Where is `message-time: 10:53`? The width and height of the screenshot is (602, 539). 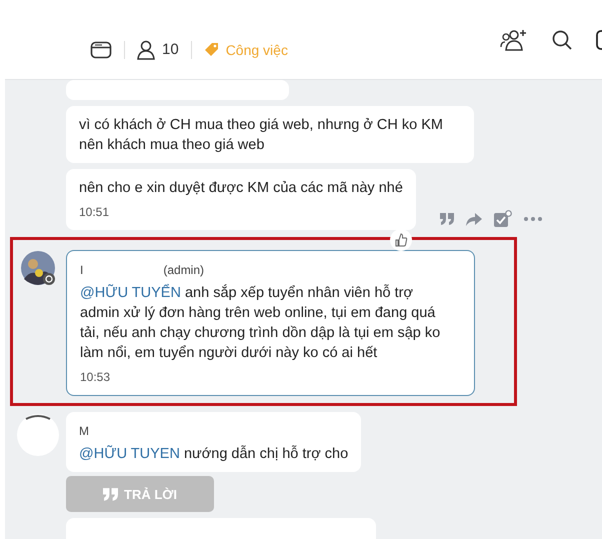
message-time: 10:53 is located at coordinates (96, 377).